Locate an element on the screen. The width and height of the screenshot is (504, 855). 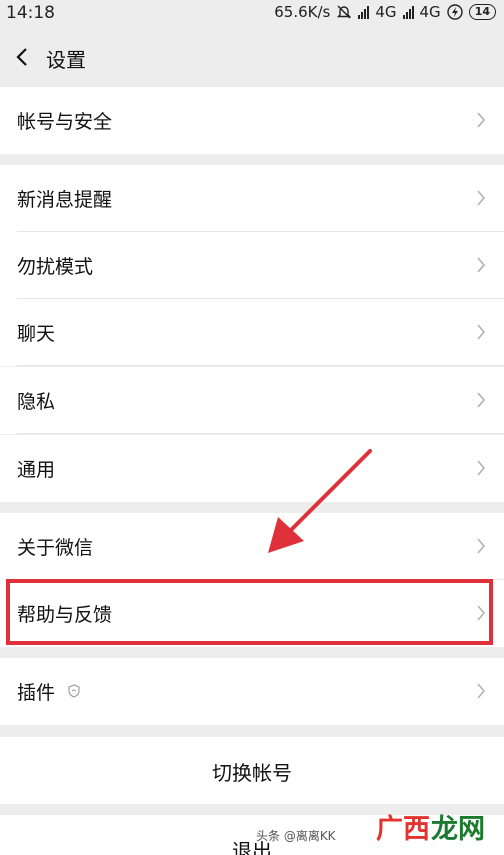
row-account-security: 帐号与安全 is located at coordinates (252, 120).